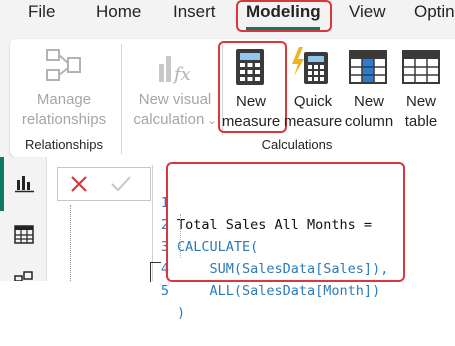  Describe the element at coordinates (118, 13) in the screenshot. I see `menu-home: Home` at that location.